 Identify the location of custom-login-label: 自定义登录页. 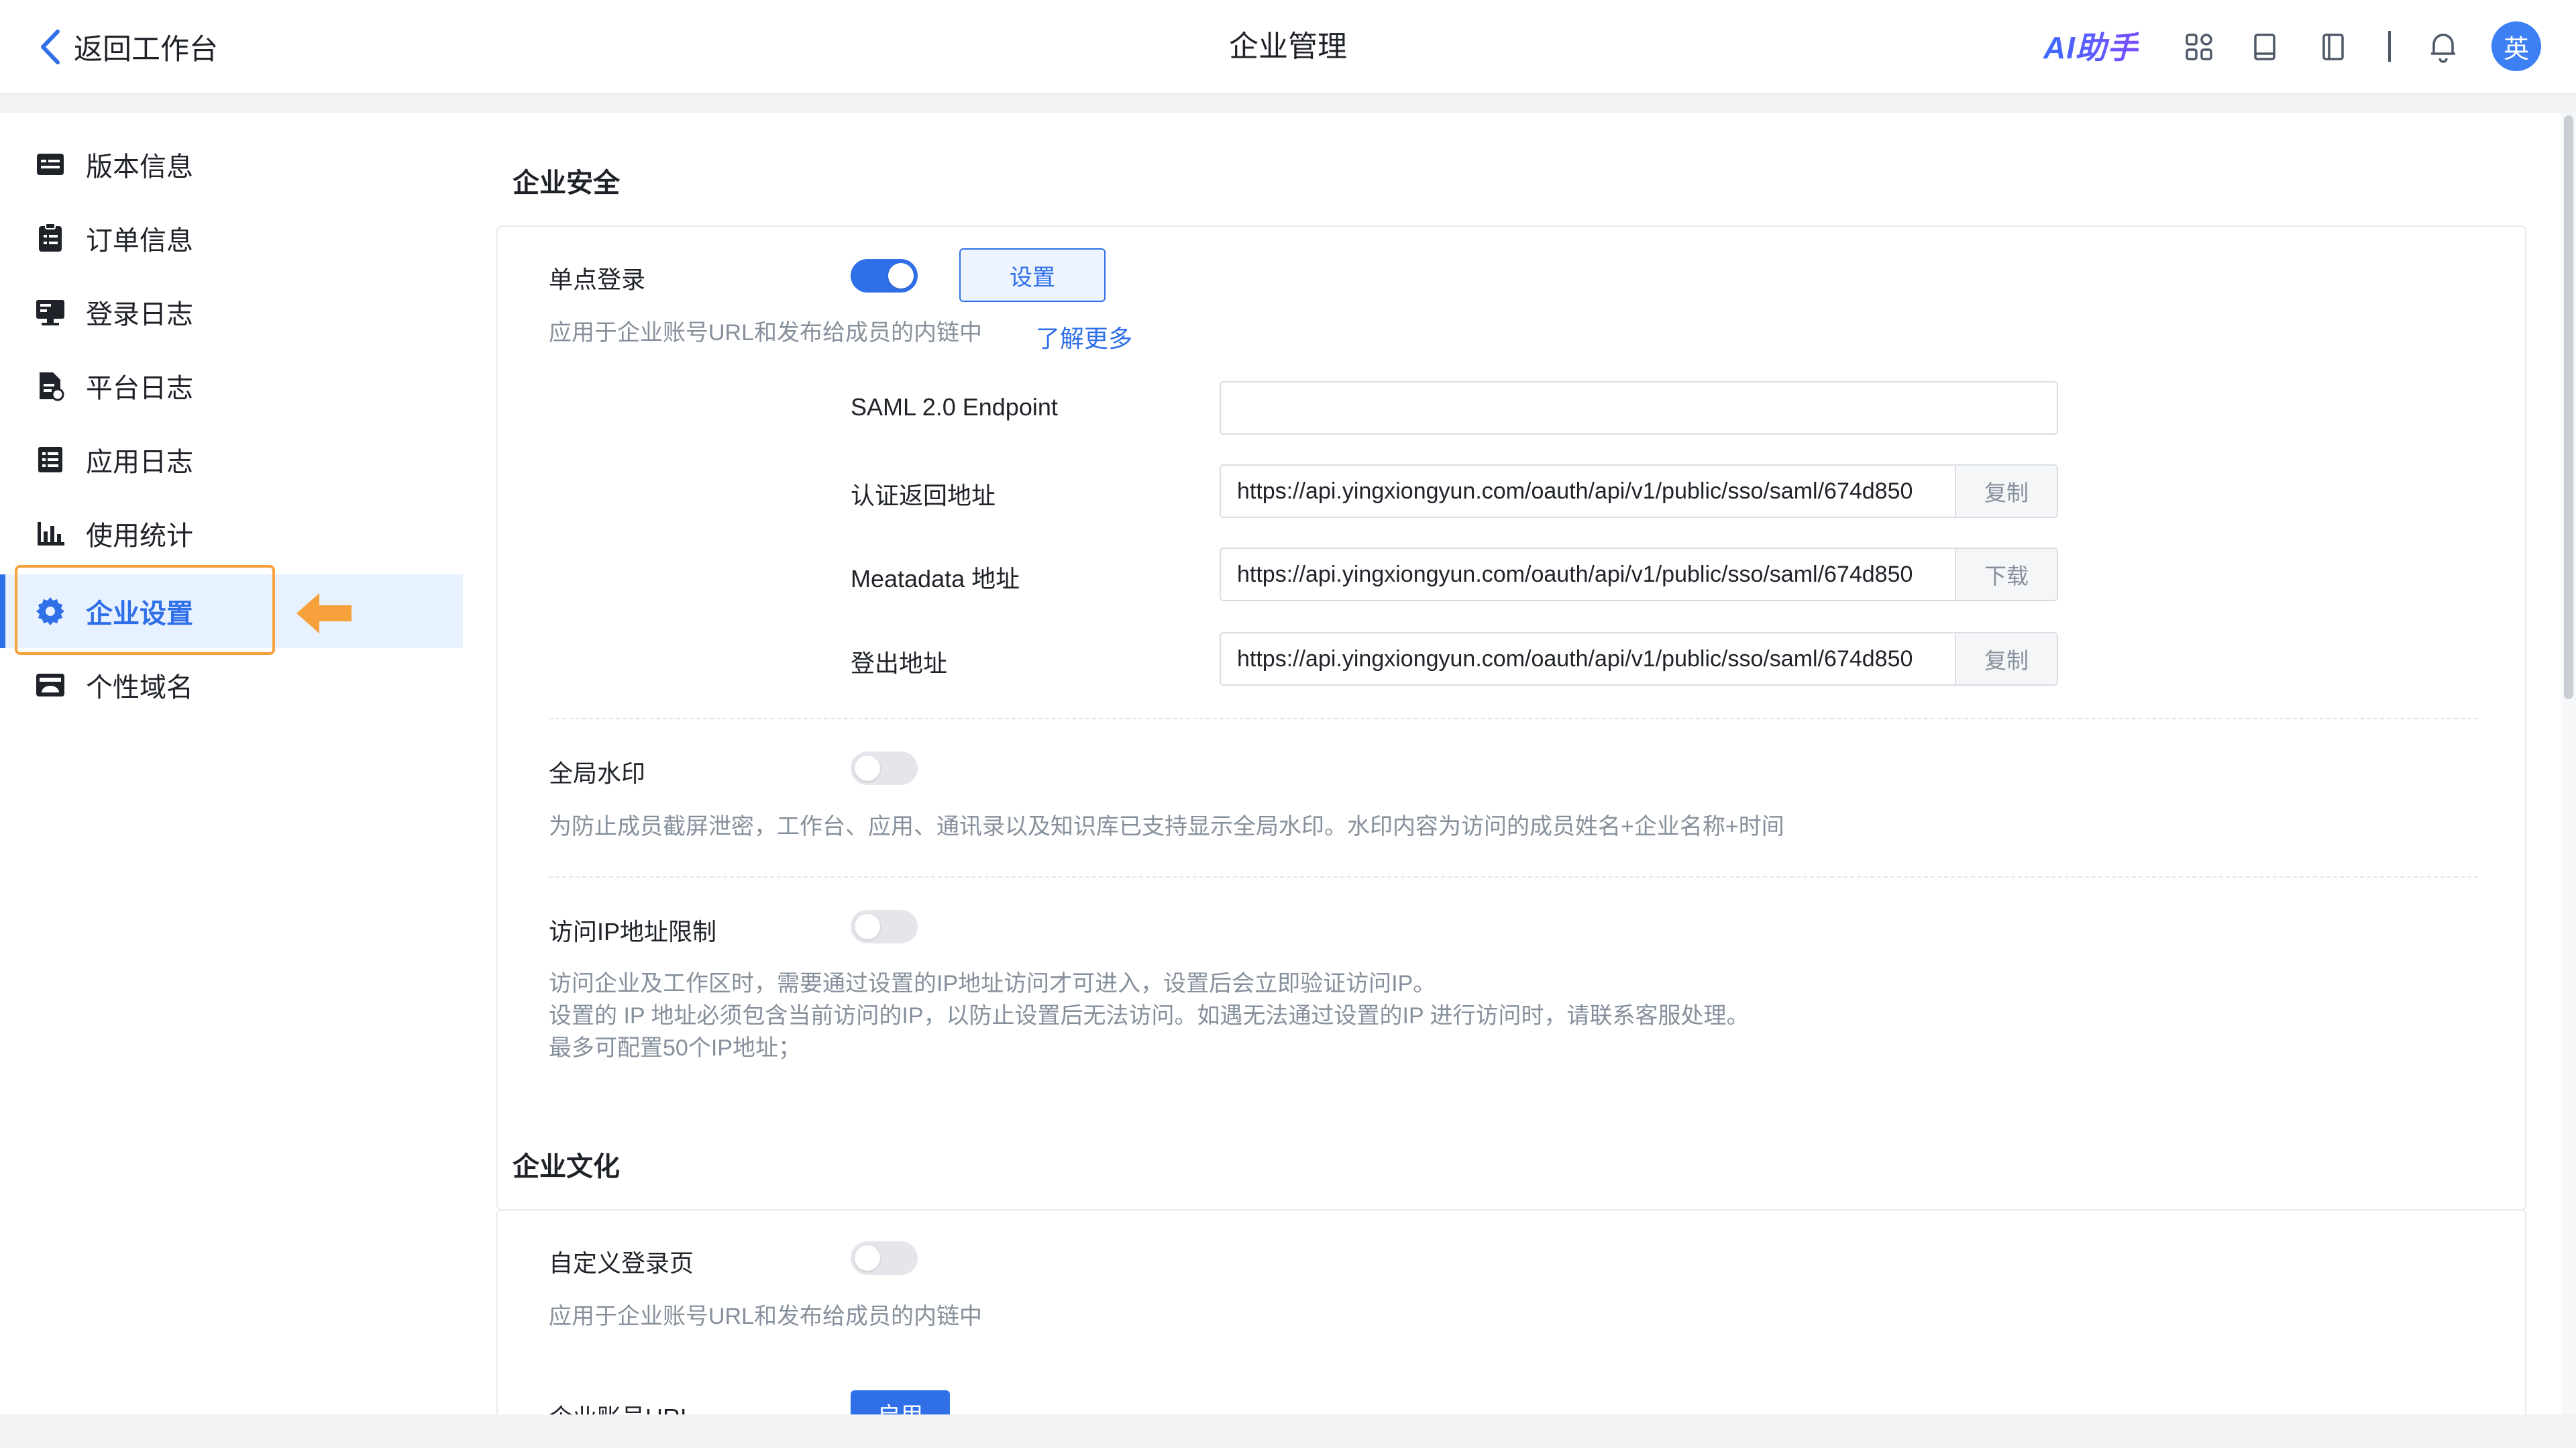
(621, 1263).